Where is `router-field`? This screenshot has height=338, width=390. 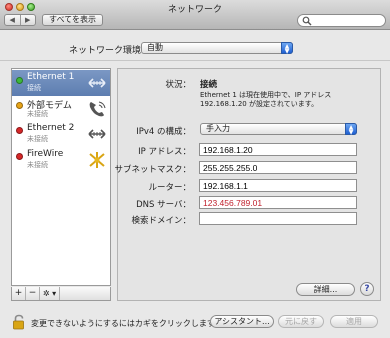
router-field is located at coordinates (278, 185).